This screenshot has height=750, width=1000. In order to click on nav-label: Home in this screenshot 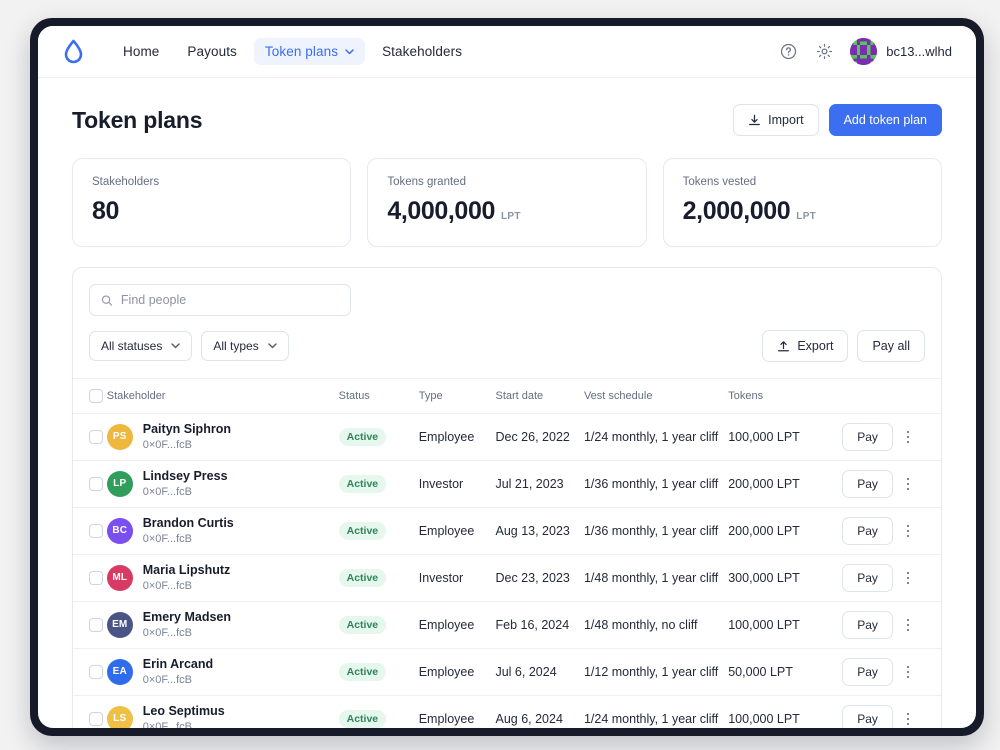, I will do `click(141, 51)`.